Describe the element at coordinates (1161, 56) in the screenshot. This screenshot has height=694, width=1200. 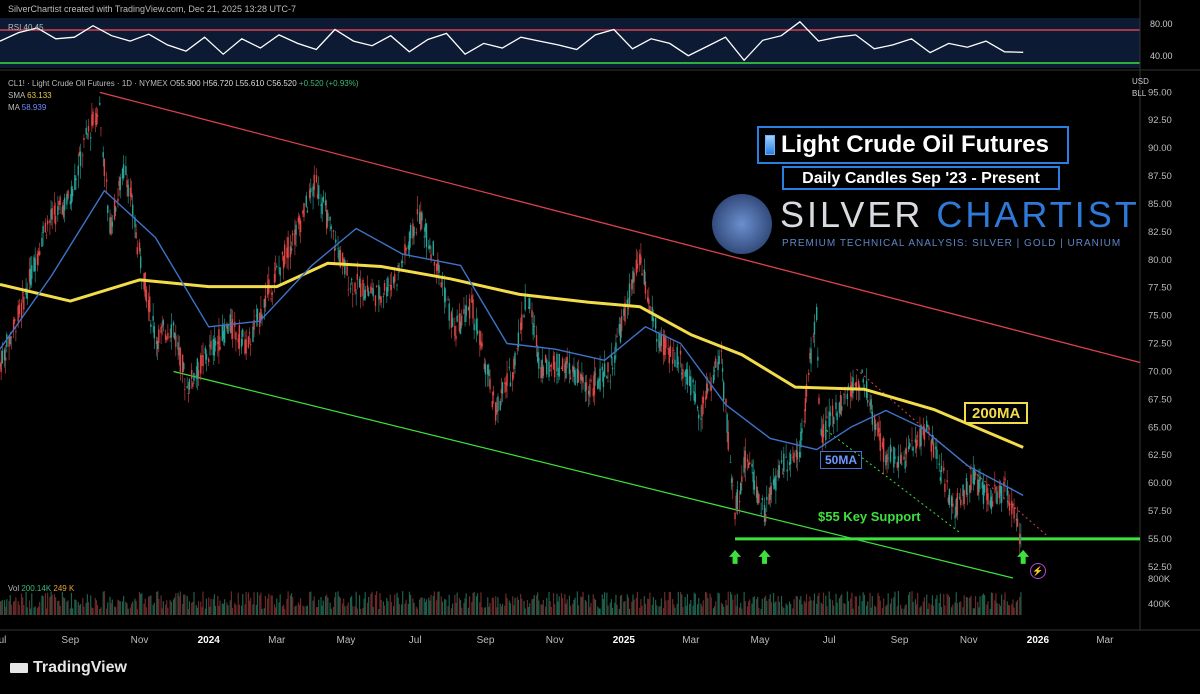
I see `rsi-tick-label: 40.00` at that location.